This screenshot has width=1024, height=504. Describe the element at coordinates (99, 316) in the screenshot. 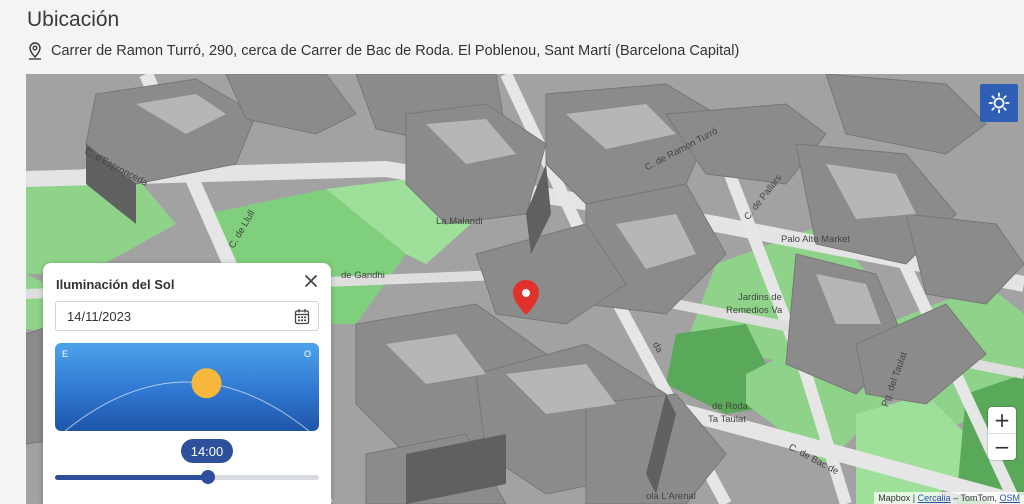

I see `date-value: 14/11/2023` at that location.